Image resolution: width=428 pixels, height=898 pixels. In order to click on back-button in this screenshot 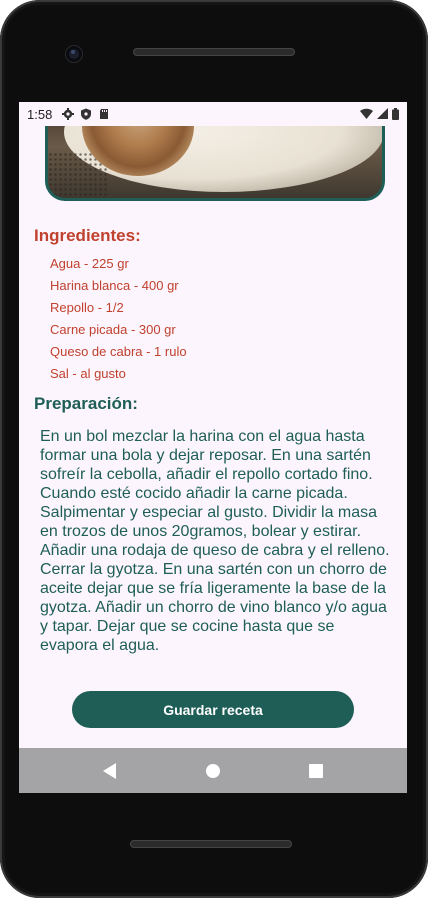, I will do `click(110, 771)`.